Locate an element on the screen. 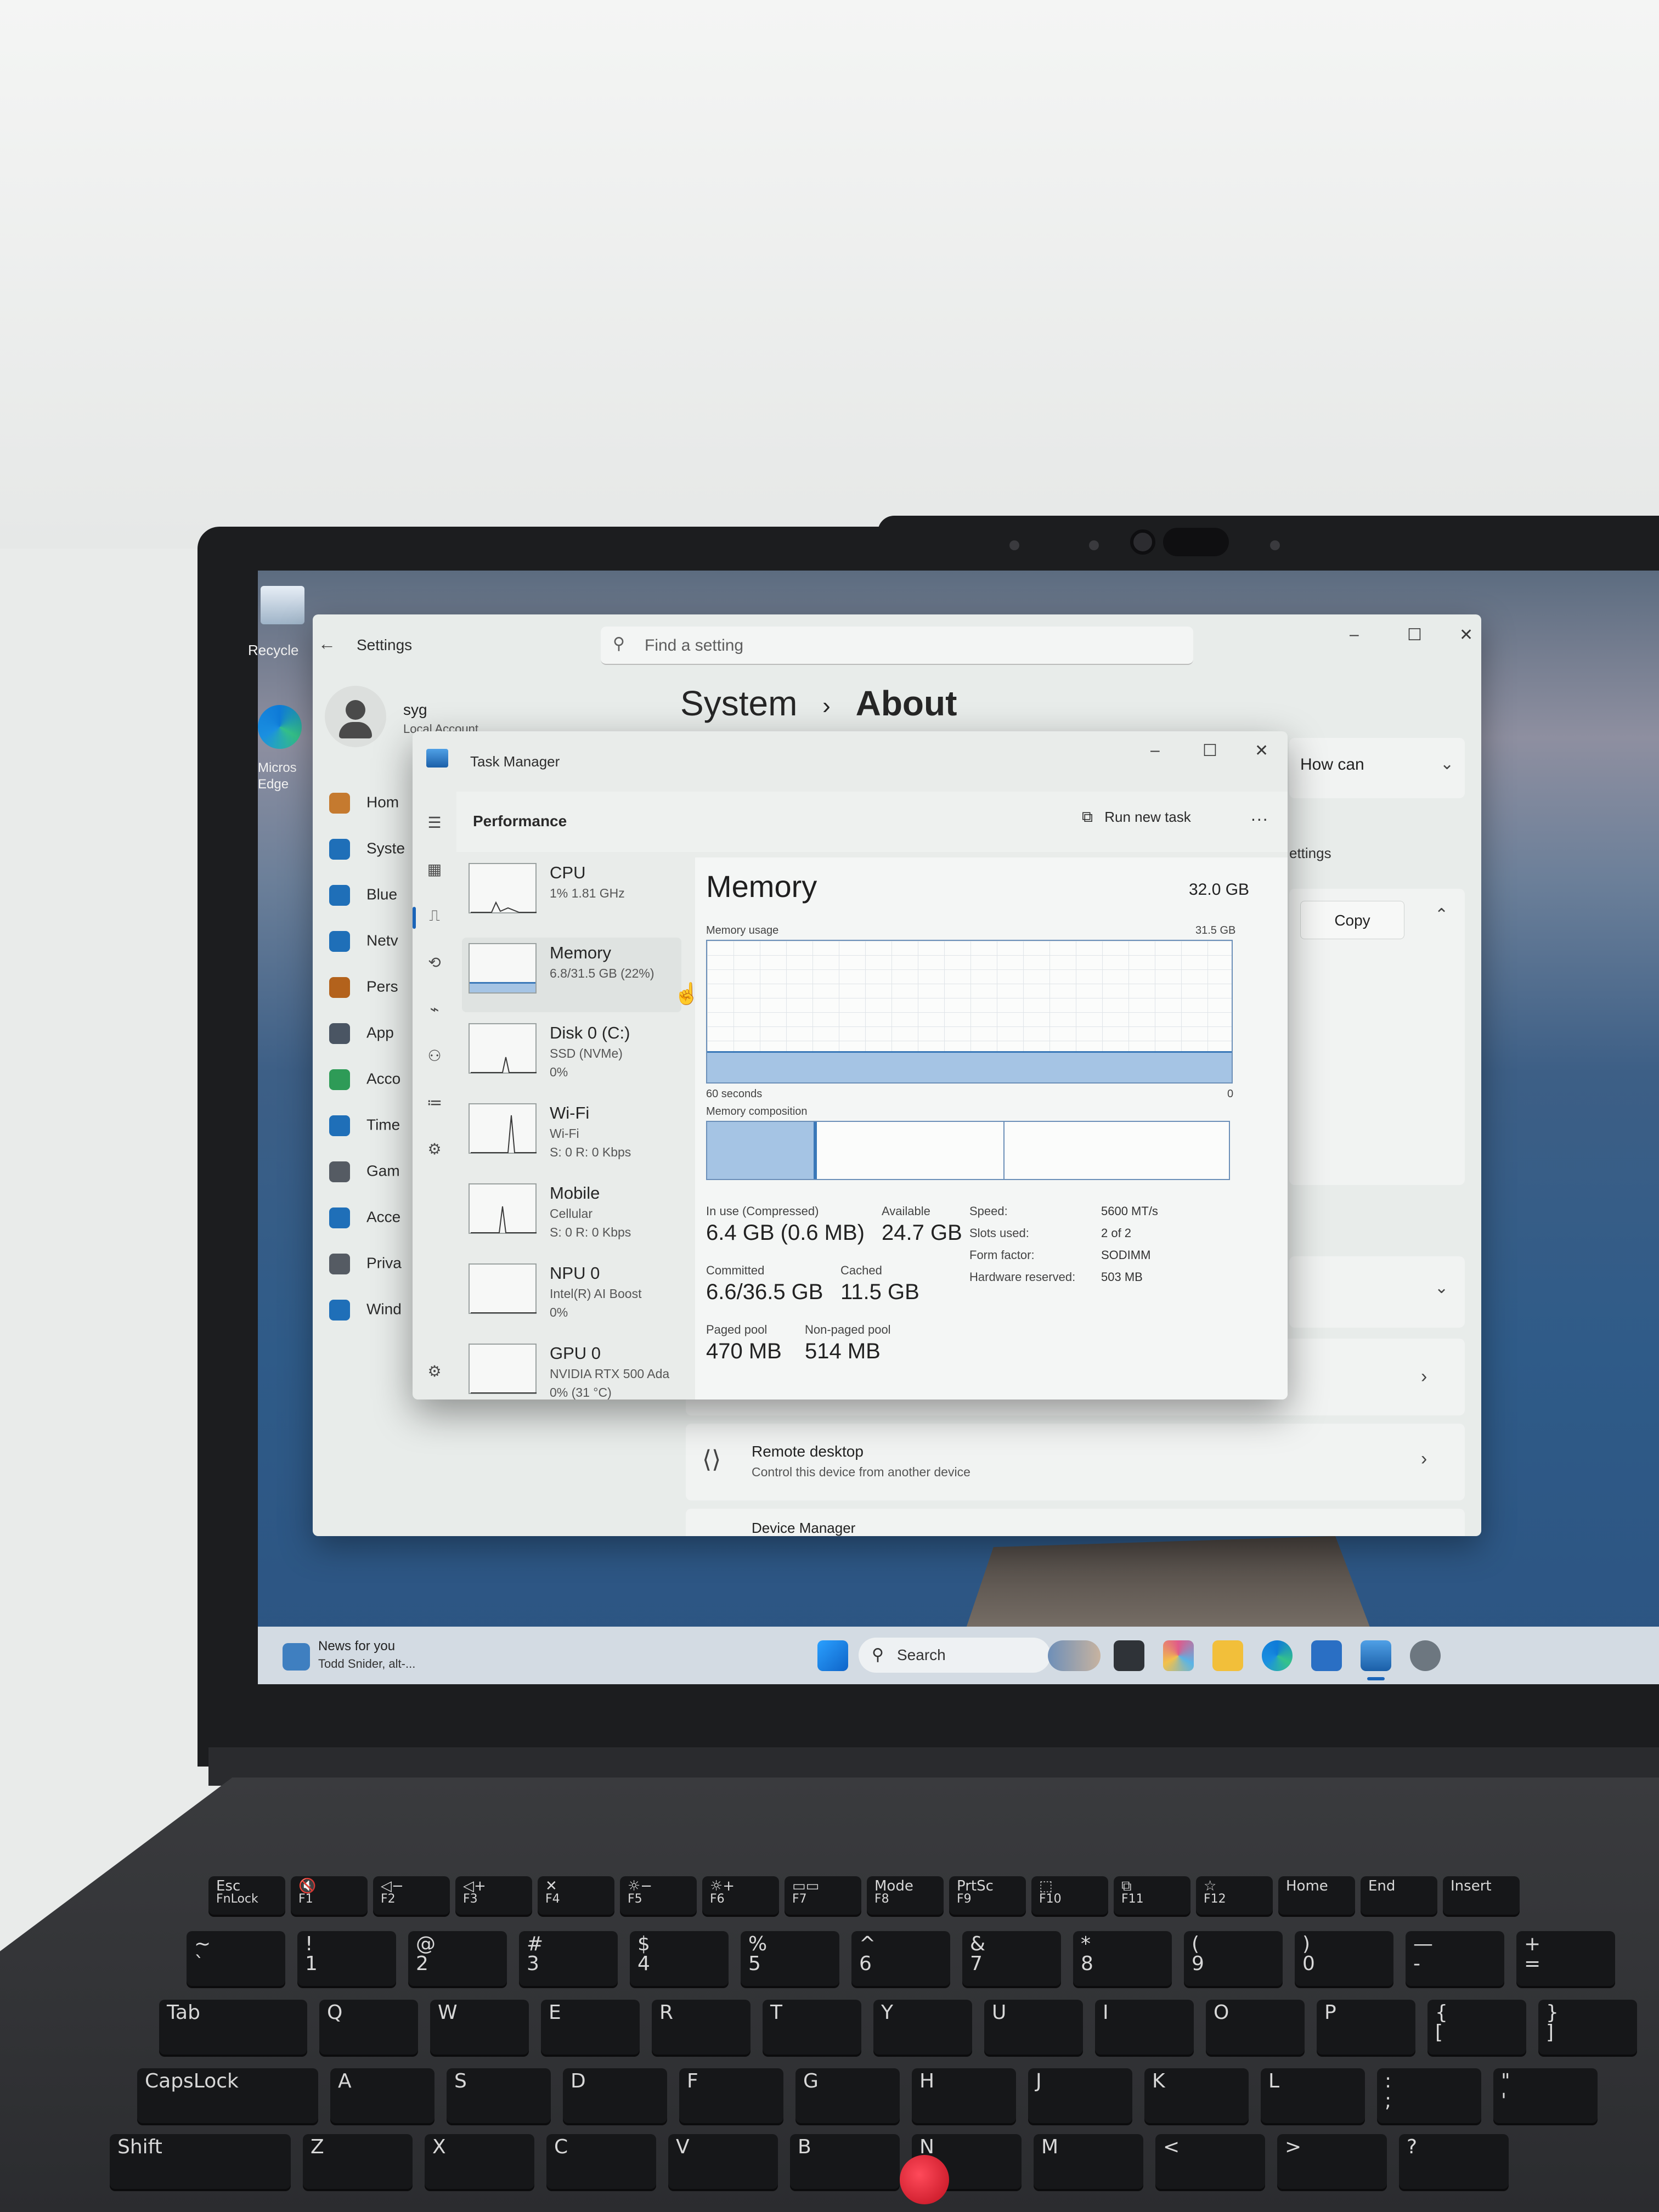 The width and height of the screenshot is (1659, 2212). keyboard-key: 🔇 F1 is located at coordinates (330, 1895).